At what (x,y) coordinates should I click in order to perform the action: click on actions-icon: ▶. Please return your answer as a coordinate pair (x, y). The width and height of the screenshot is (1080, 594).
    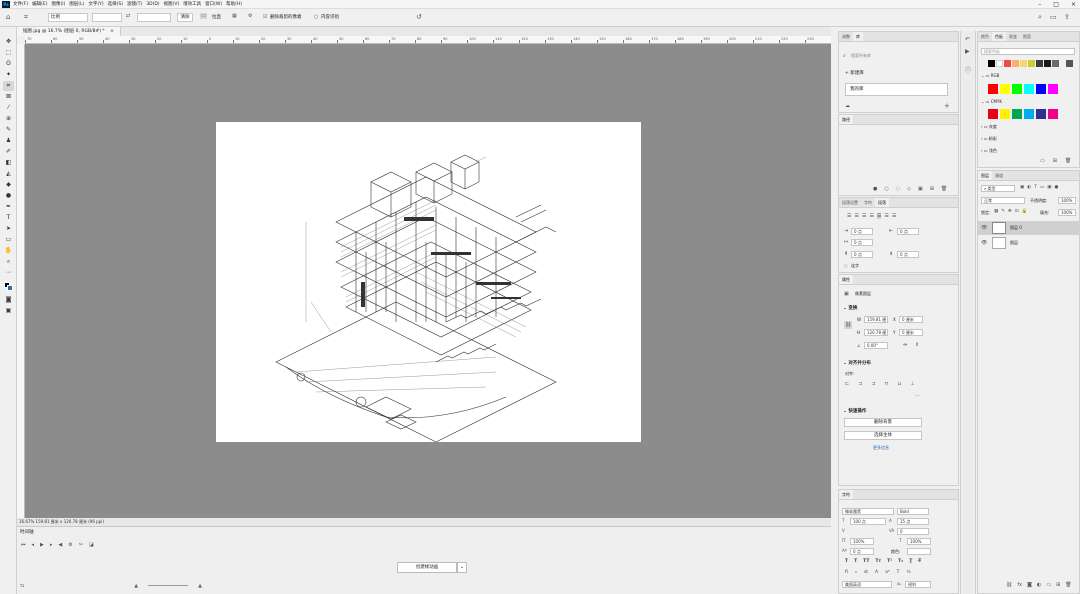
    Looking at the image, I should click on (967, 51).